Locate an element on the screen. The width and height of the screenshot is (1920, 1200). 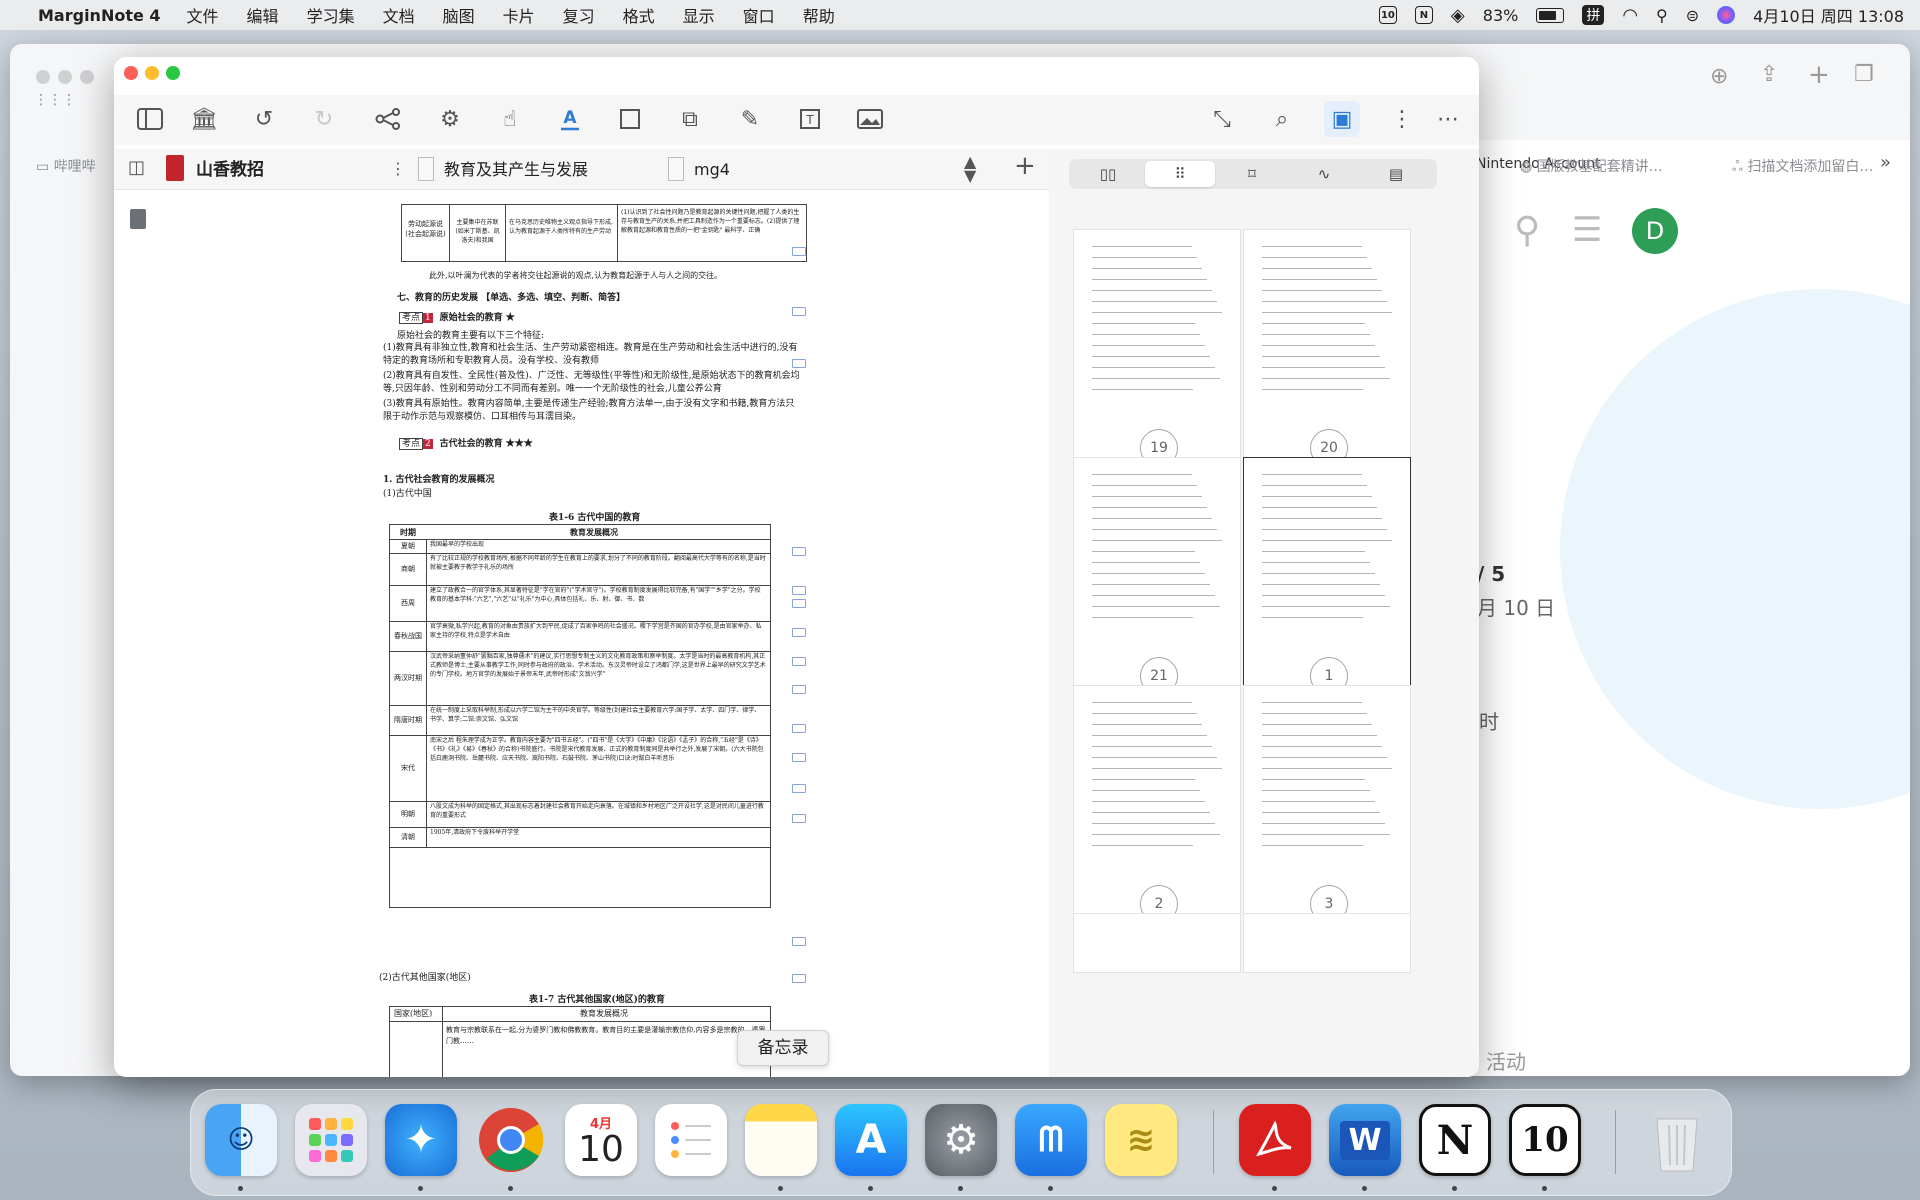
dock-marginnote-10-icon: 10 is located at coordinates (1545, 1140).